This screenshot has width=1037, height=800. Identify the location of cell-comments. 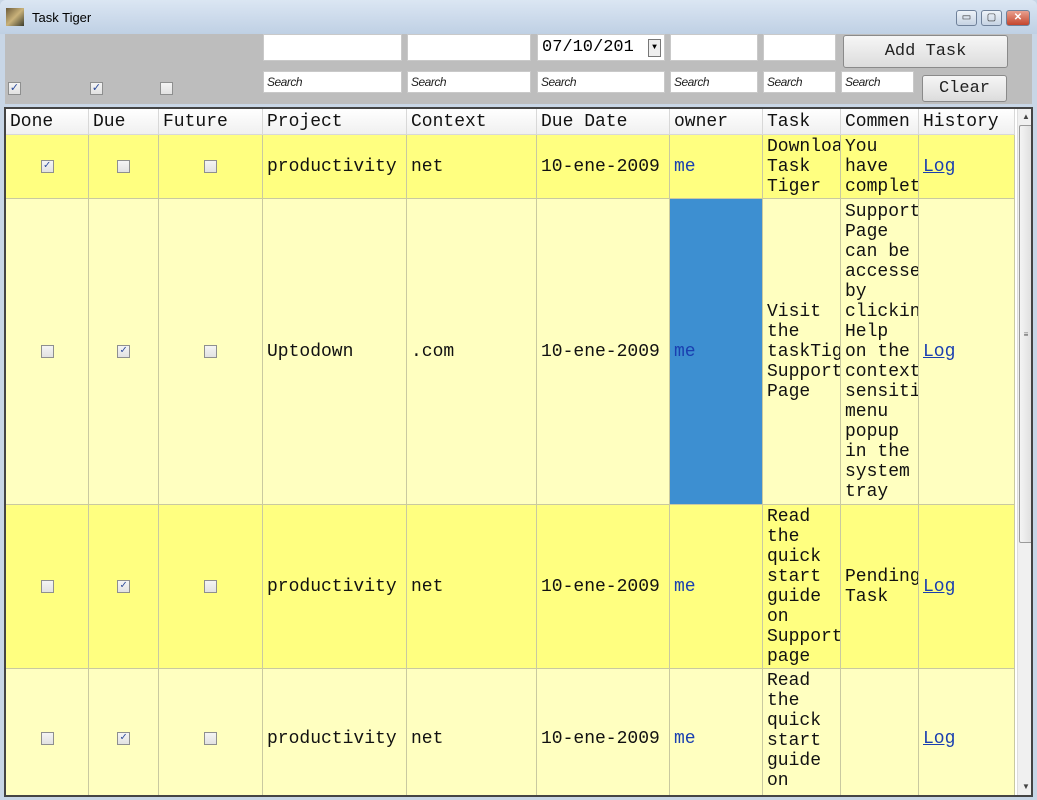
(880, 732).